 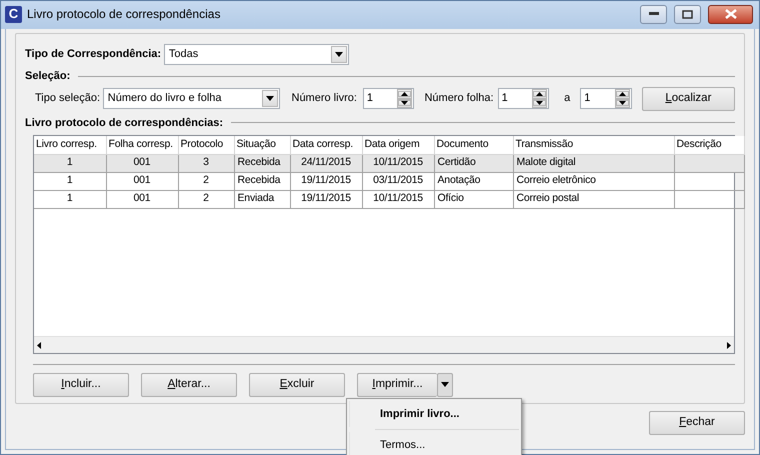 I want to click on table-cell: 3, so click(x=206, y=163).